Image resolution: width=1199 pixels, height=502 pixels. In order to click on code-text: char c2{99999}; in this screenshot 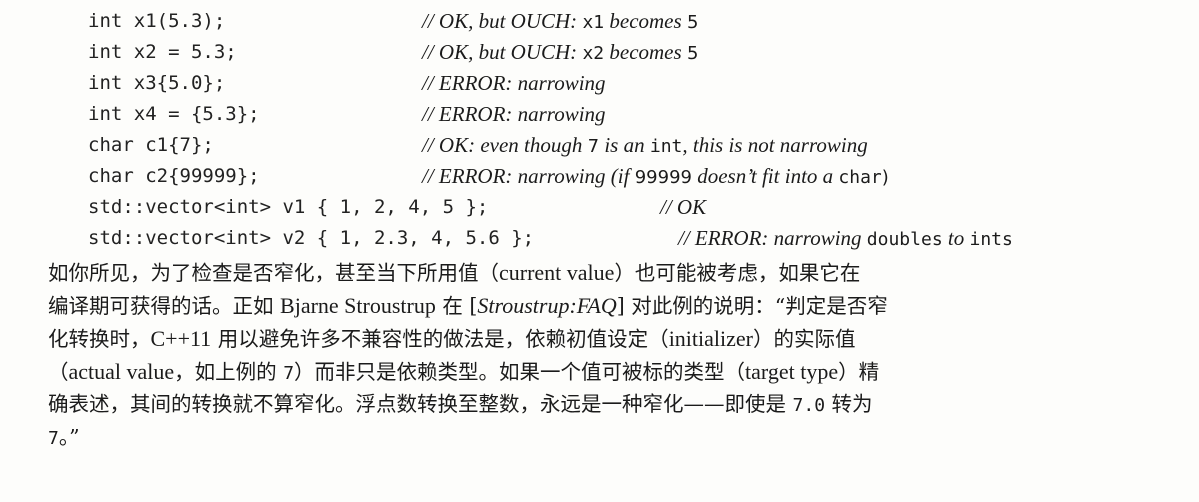, I will do `click(174, 176)`.